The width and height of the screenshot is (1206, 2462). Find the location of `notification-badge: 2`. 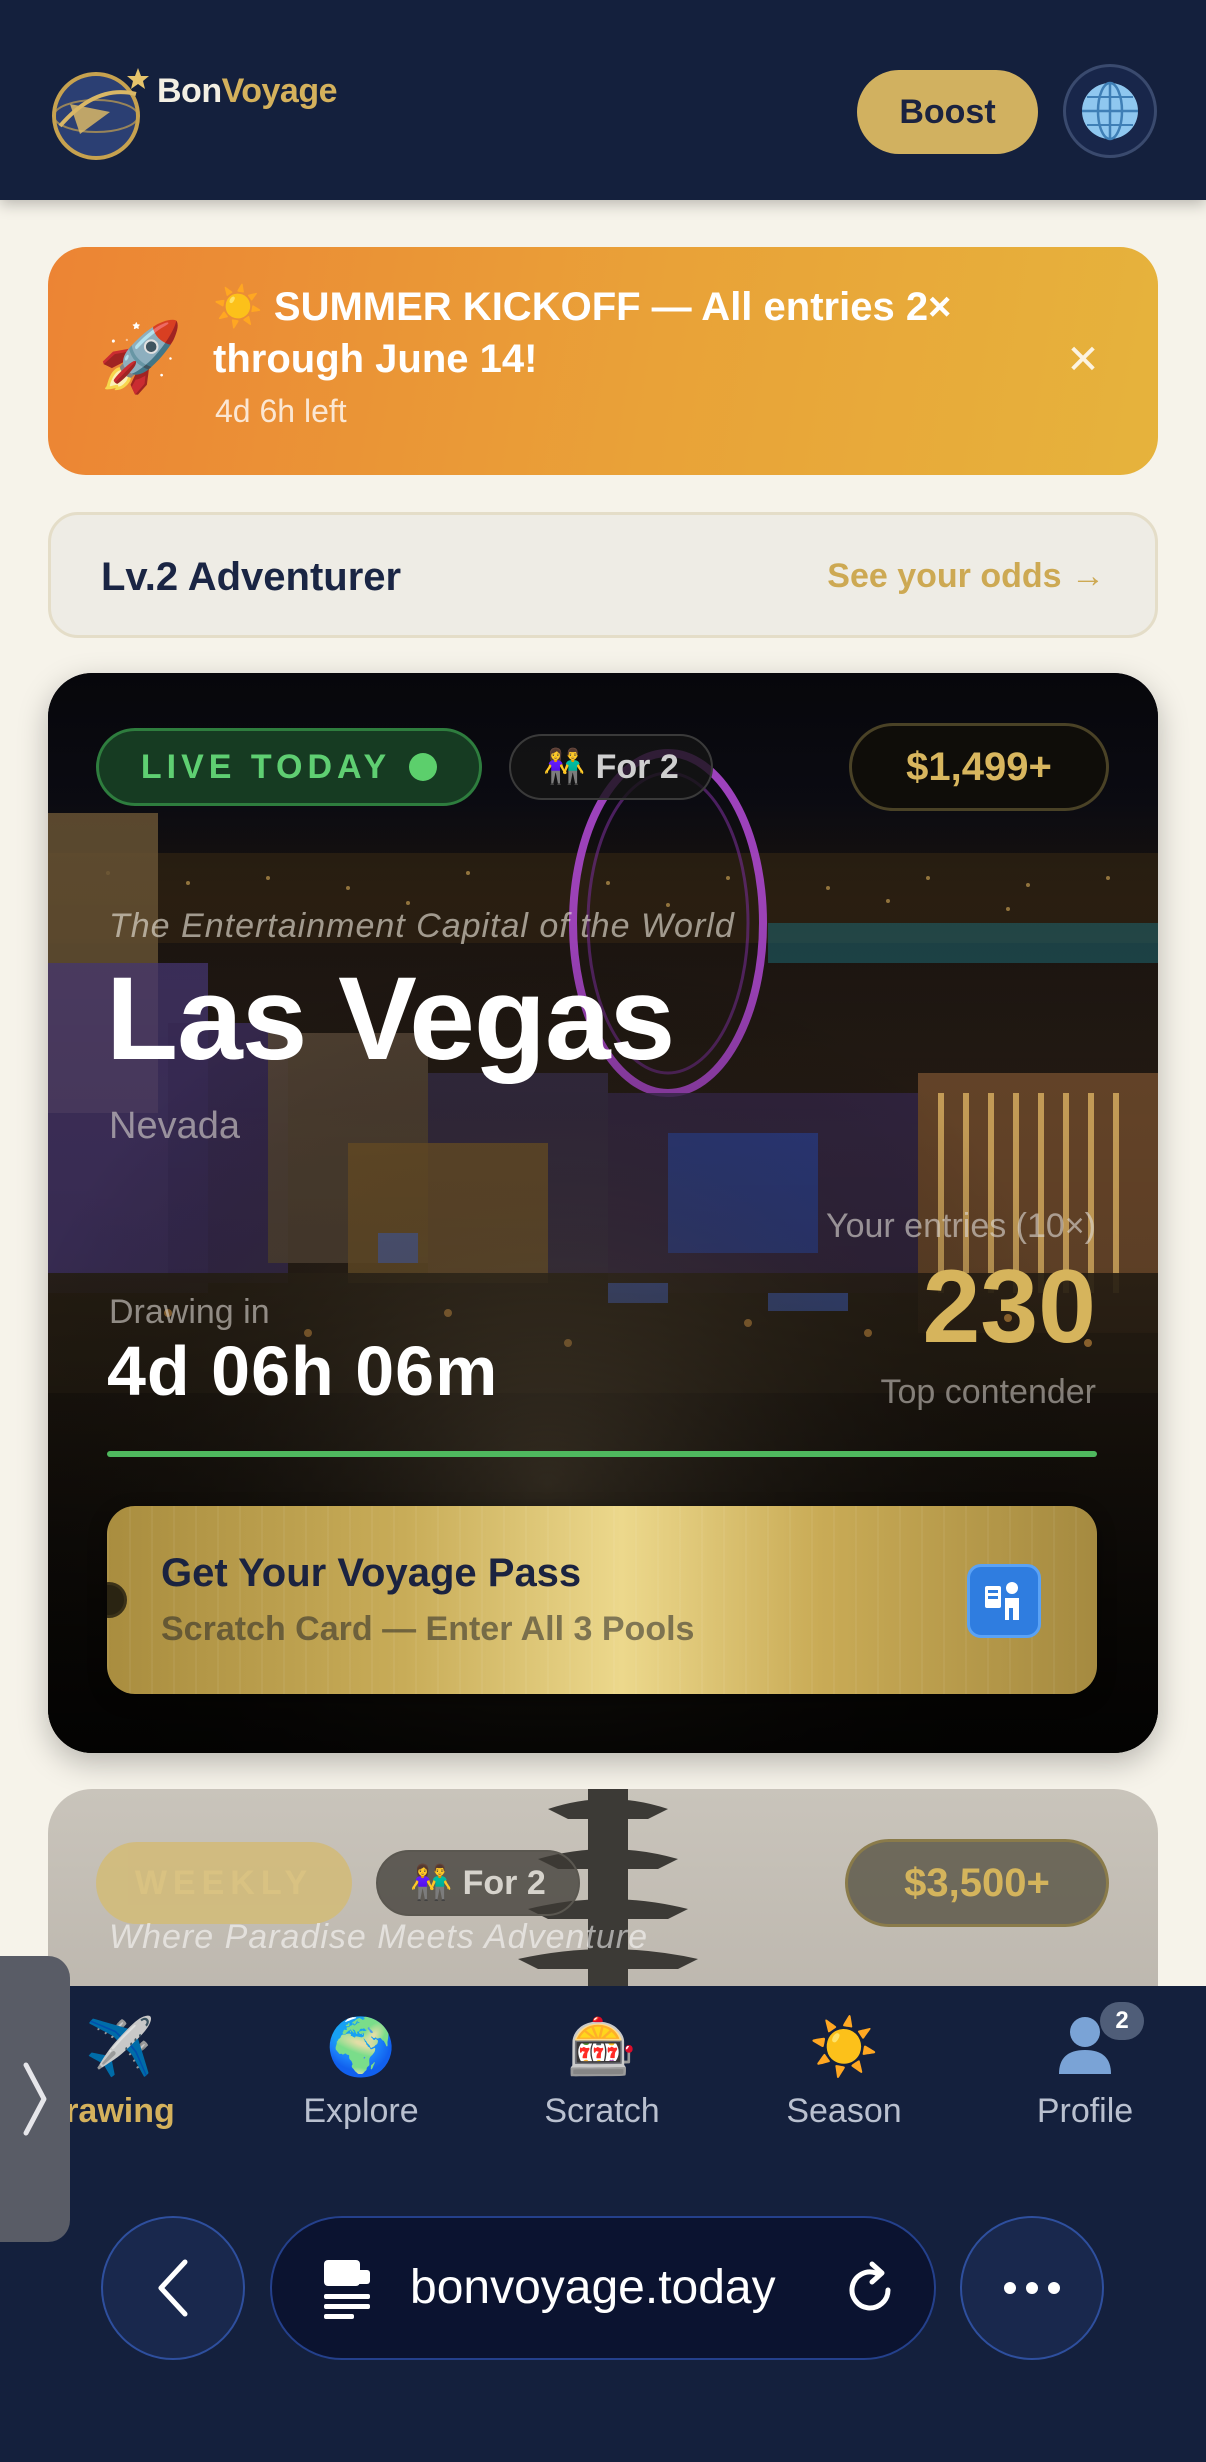

notification-badge: 2 is located at coordinates (1122, 2021).